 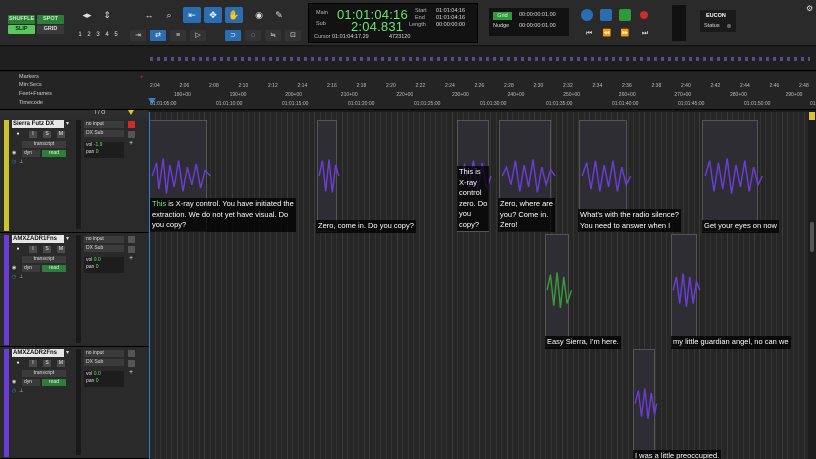 I want to click on clip-focus-icon: ⊡, so click(x=293, y=35).